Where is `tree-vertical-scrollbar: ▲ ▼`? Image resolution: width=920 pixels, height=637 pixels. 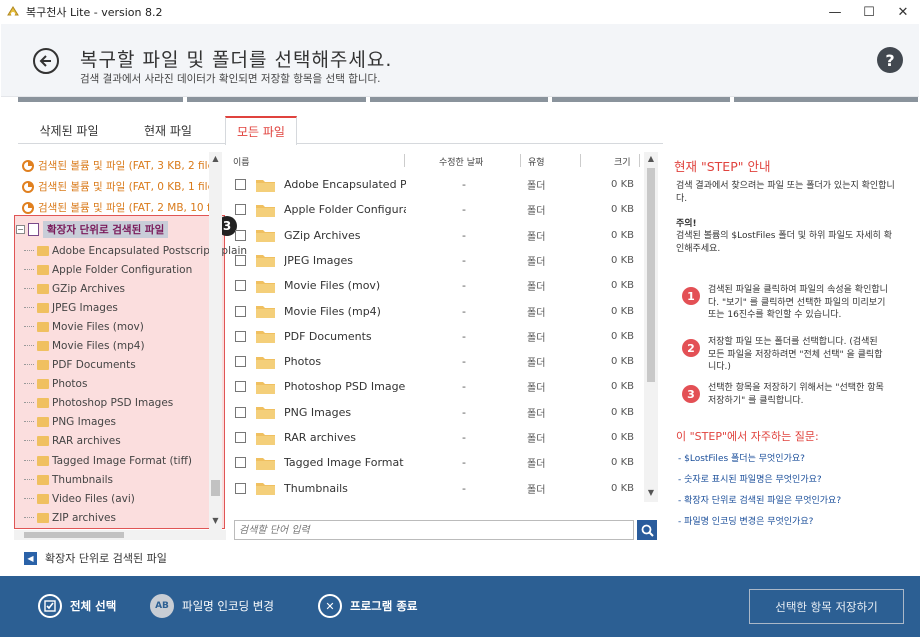
tree-vertical-scrollbar: ▲ ▼ is located at coordinates (215, 341).